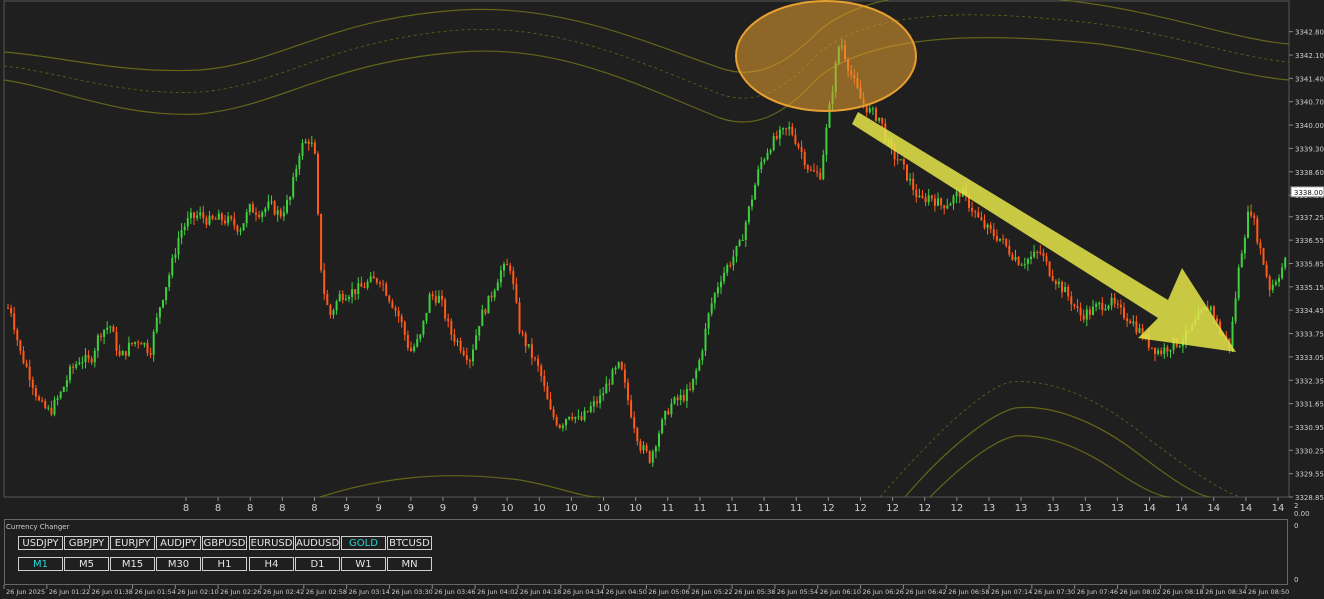 The height and width of the screenshot is (599, 1324). Describe the element at coordinates (132, 564) in the screenshot. I see `timeframe-button-m15: M15` at that location.